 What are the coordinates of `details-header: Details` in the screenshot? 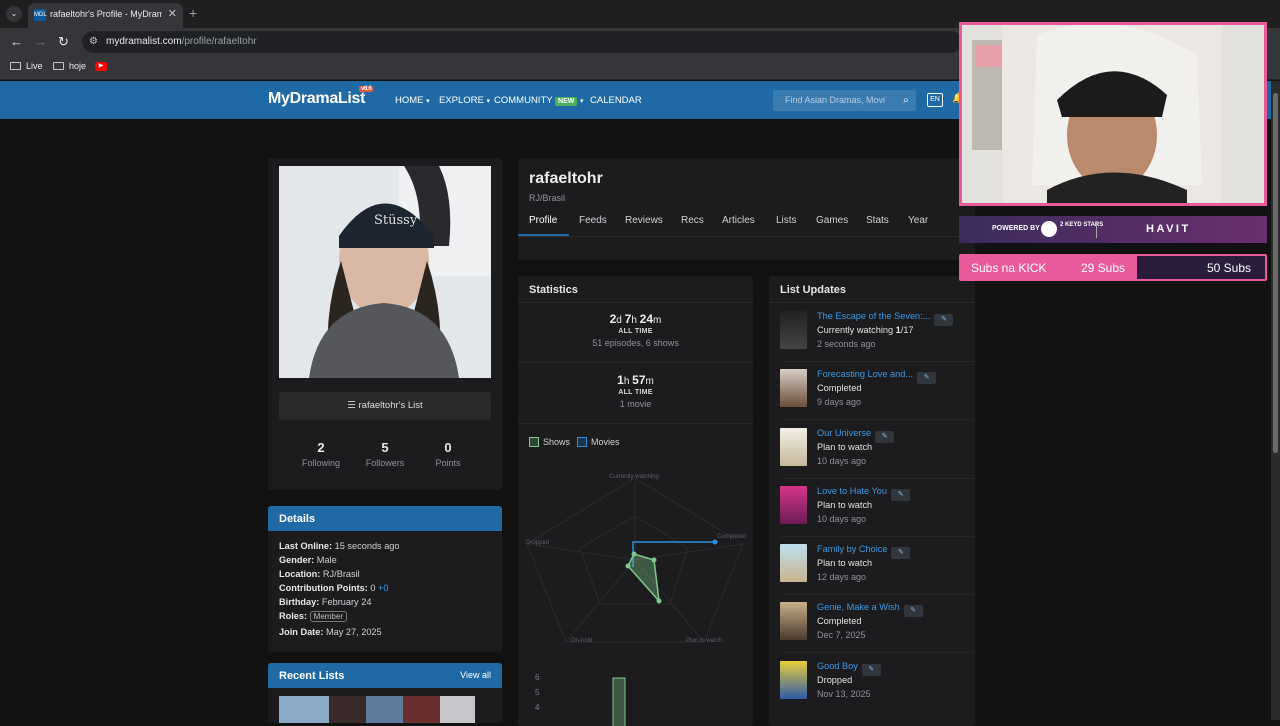 It's located at (385, 518).